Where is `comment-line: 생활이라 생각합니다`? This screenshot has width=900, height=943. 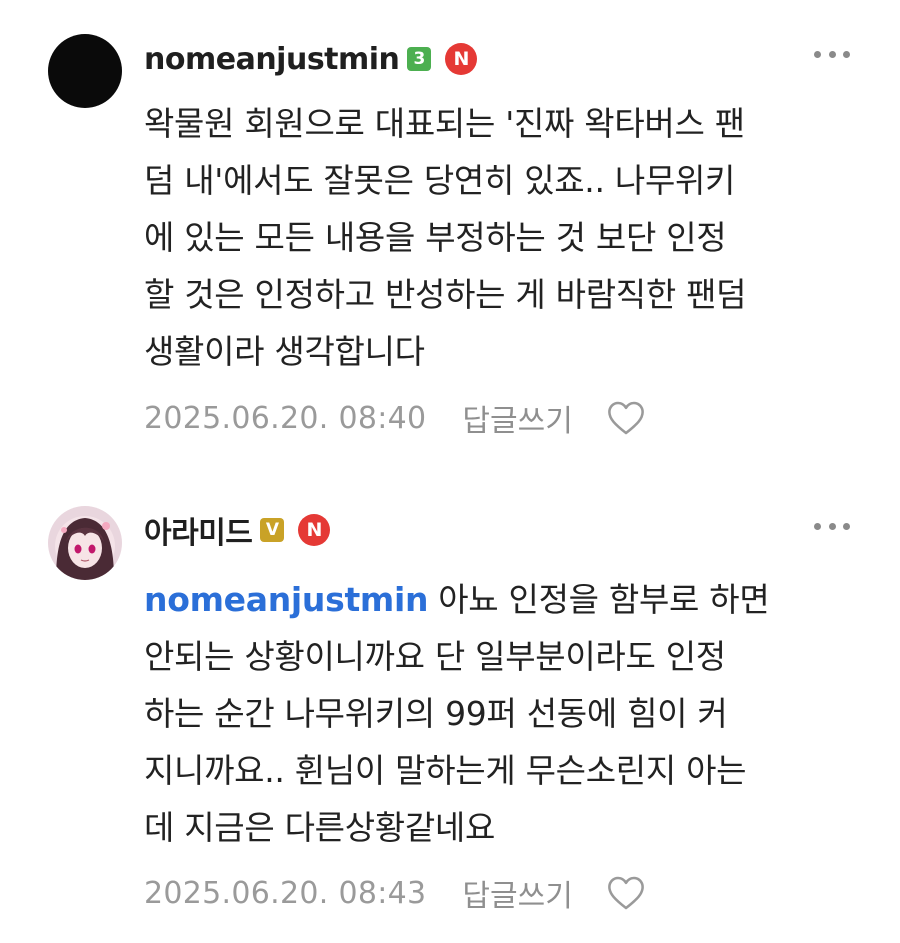 comment-line: 생활이라 생각합니다 is located at coordinates (284, 351).